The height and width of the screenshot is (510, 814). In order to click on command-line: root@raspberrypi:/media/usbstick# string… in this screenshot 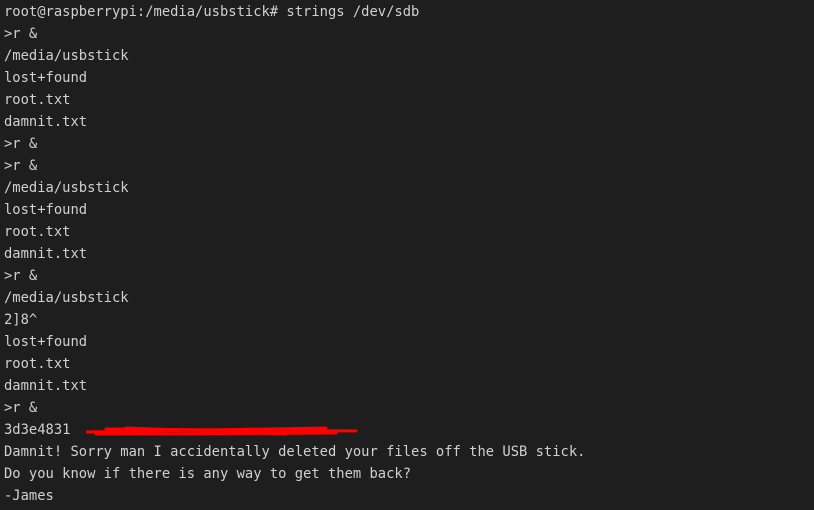, I will do `click(212, 12)`.